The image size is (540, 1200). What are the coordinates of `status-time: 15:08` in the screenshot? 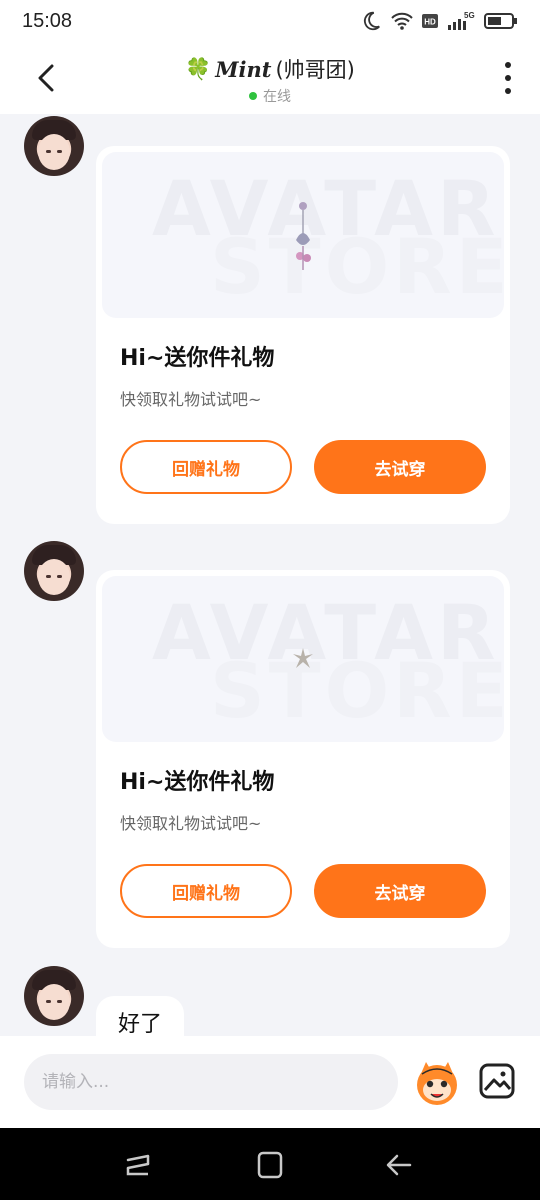 It's located at (47, 20).